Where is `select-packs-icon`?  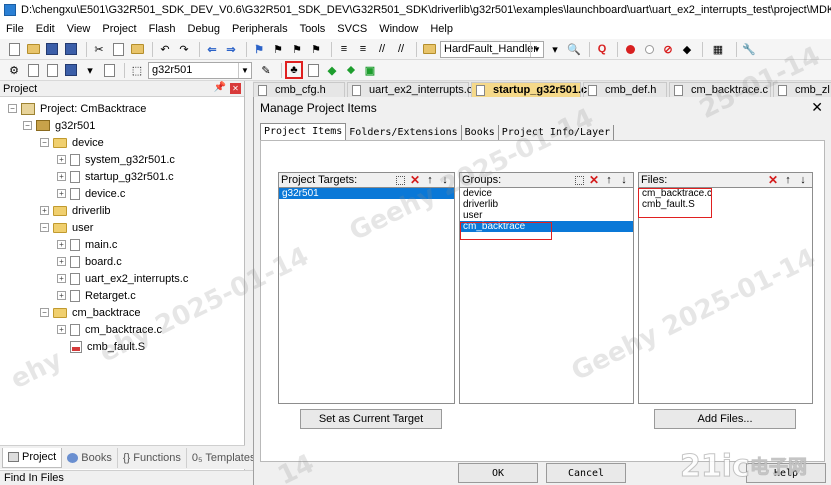
select-packs-icon is located at coordinates (313, 70).